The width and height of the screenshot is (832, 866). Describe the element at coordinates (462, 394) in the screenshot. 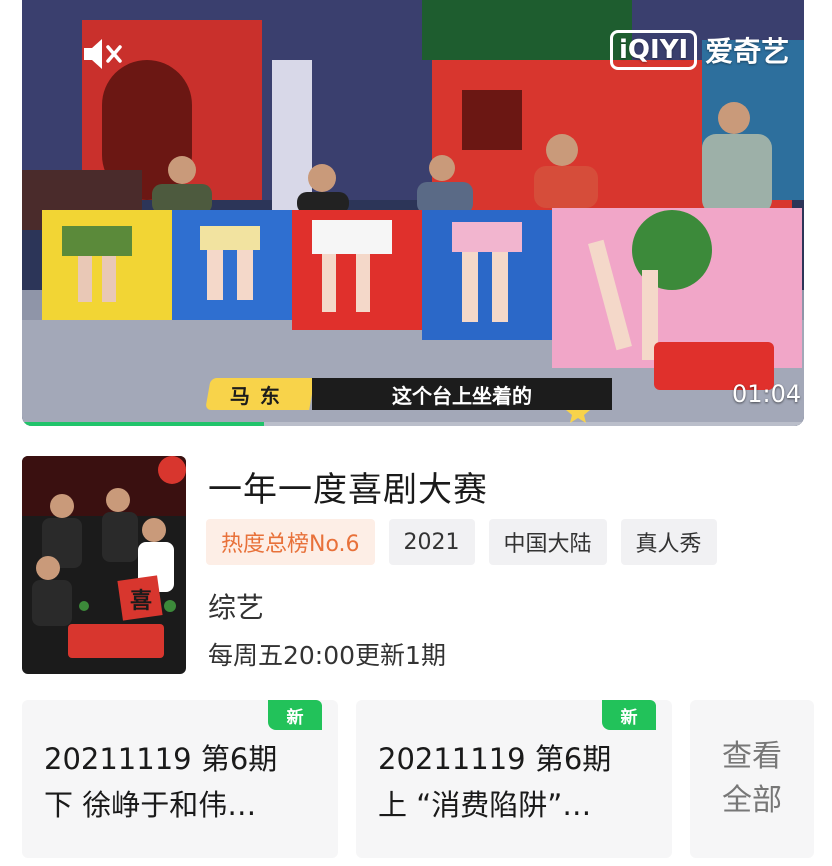

I see `subtitle-text: 这个台上坐着的` at that location.